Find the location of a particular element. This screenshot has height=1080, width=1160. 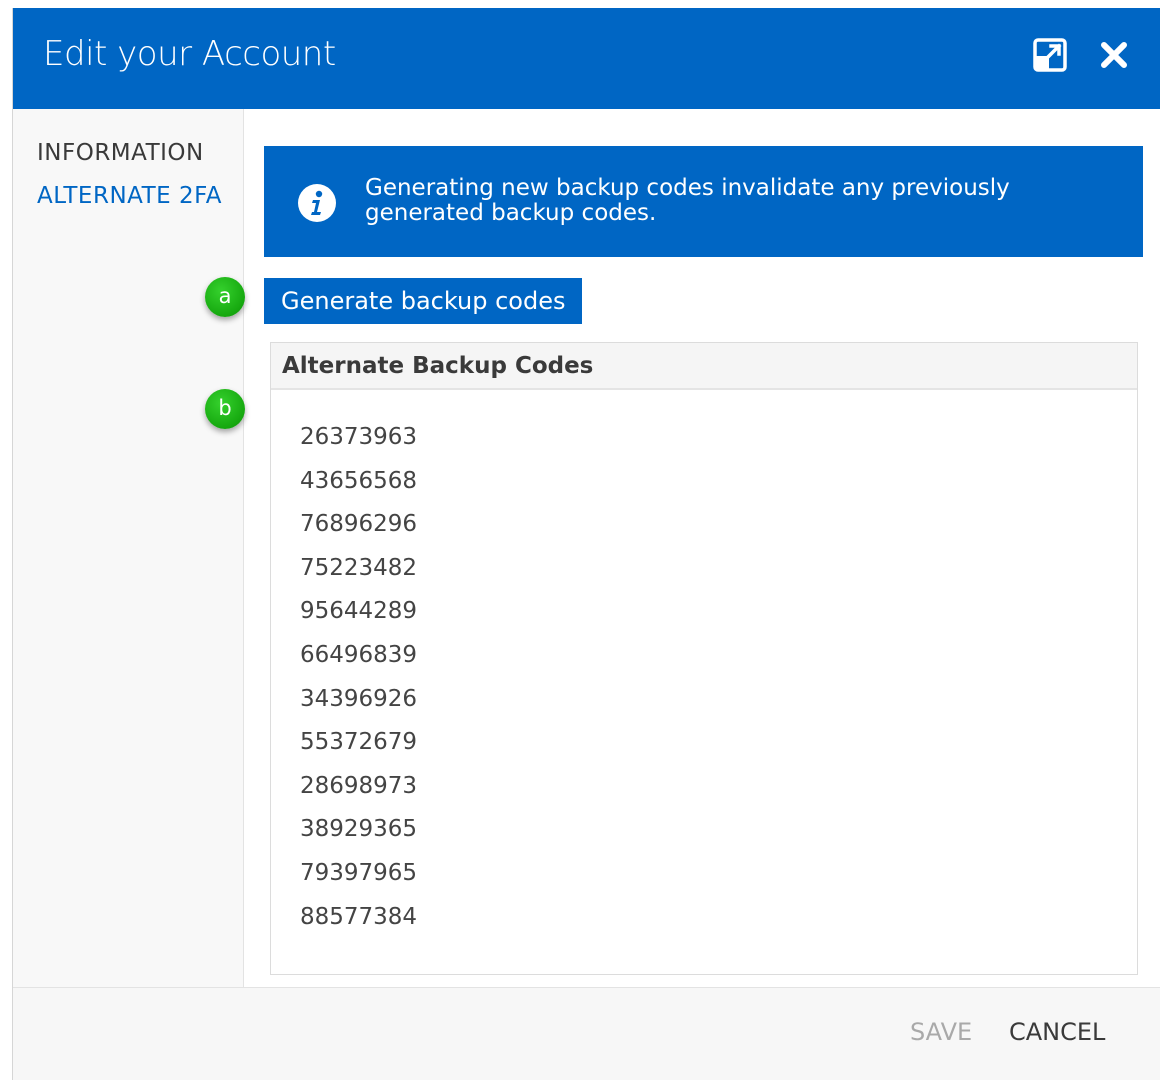

info-icon is located at coordinates (317, 203).